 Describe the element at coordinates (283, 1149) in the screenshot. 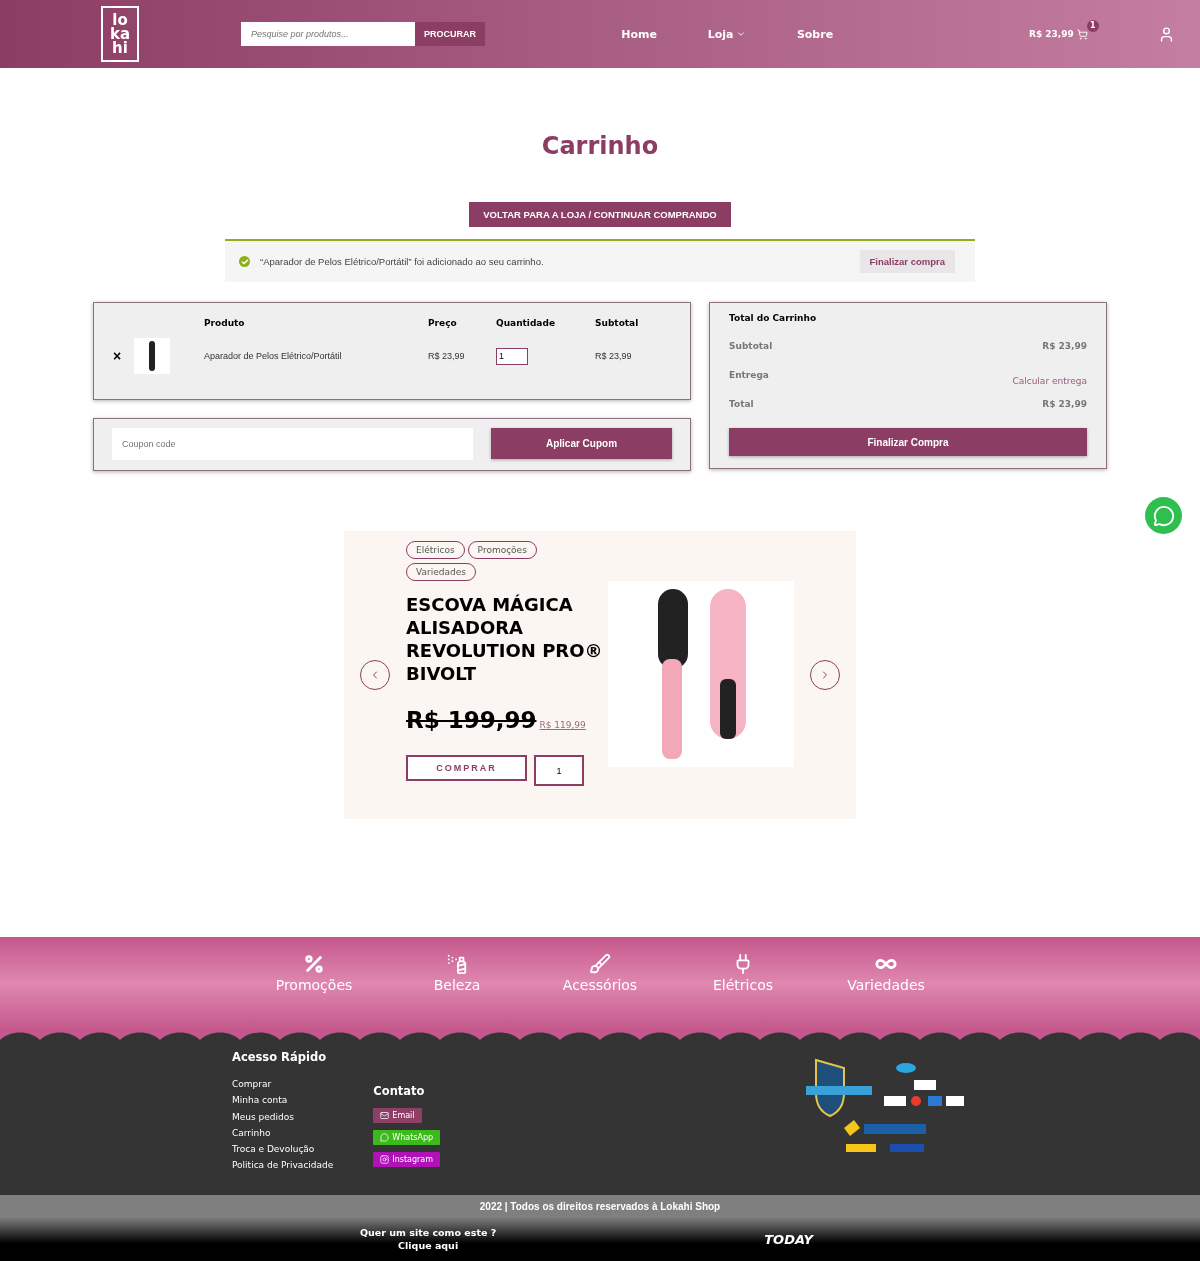

I see `footer-link: Troca e Devolução` at that location.